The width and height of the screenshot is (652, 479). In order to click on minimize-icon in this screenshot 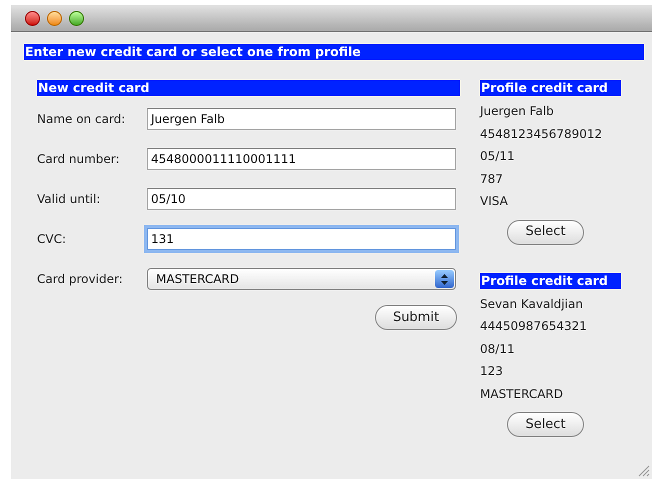, I will do `click(54, 18)`.